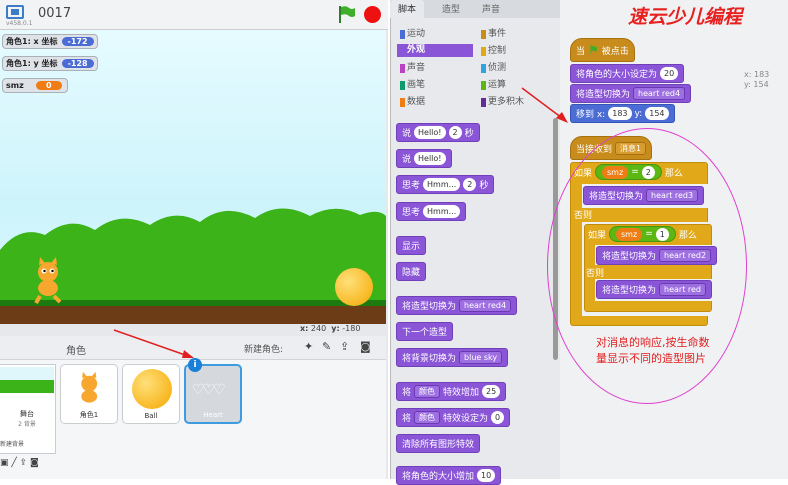 The width and height of the screenshot is (788, 485). What do you see at coordinates (27, 424) in the screenshot?
I see `stage-card-sub: 2 背景` at bounding box center [27, 424].